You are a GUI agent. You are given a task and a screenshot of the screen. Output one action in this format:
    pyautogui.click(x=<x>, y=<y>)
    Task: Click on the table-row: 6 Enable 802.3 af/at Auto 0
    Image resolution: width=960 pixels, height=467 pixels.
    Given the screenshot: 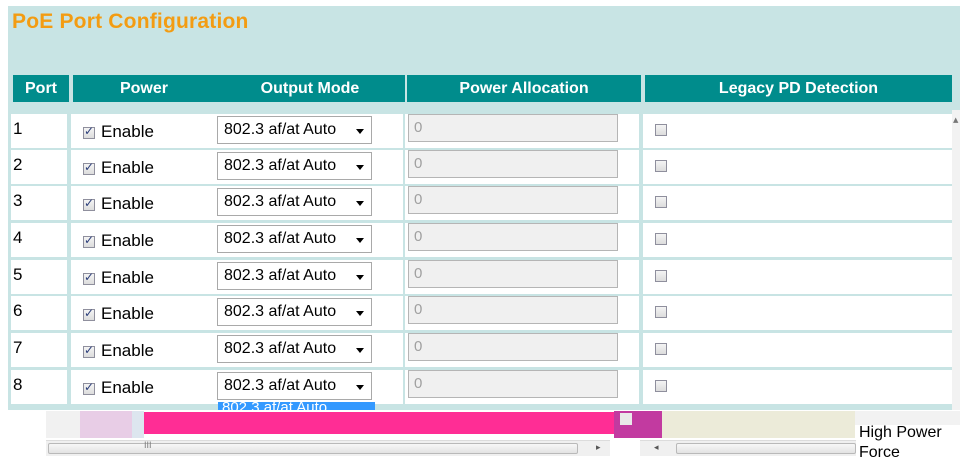 What is the action you would take?
    pyautogui.click(x=480, y=313)
    